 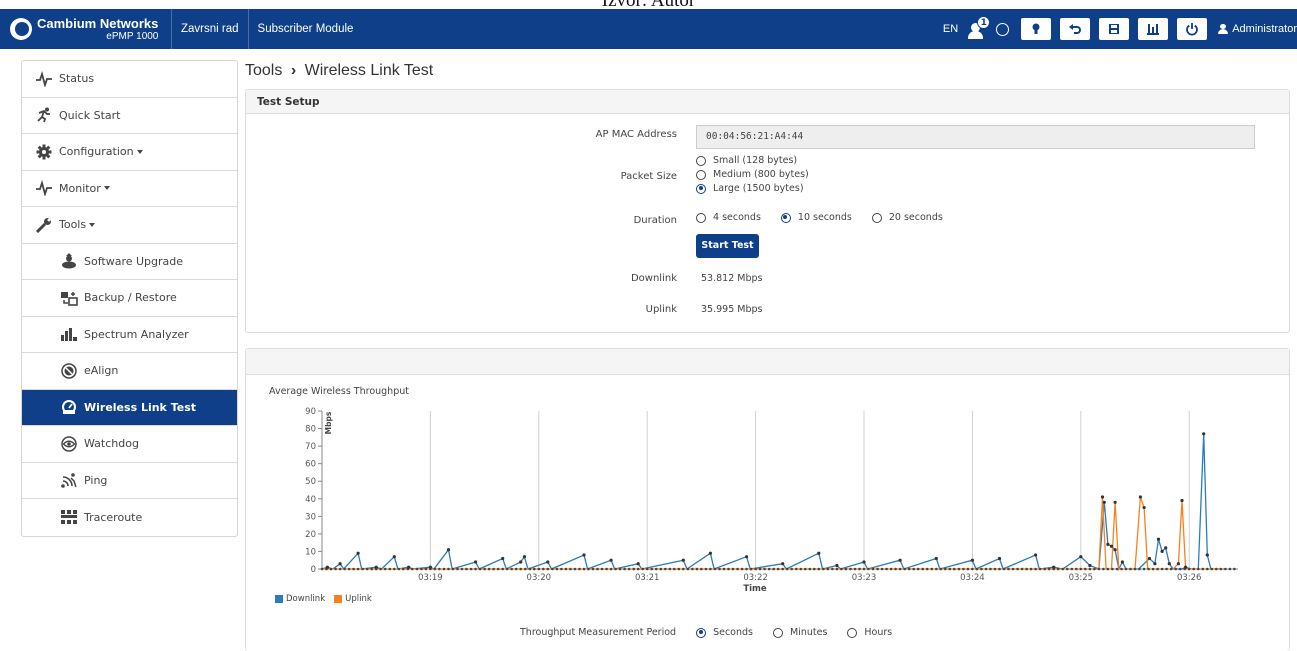 What do you see at coordinates (800, 632) in the screenshot?
I see `period-minutes-radio: Minutes` at bounding box center [800, 632].